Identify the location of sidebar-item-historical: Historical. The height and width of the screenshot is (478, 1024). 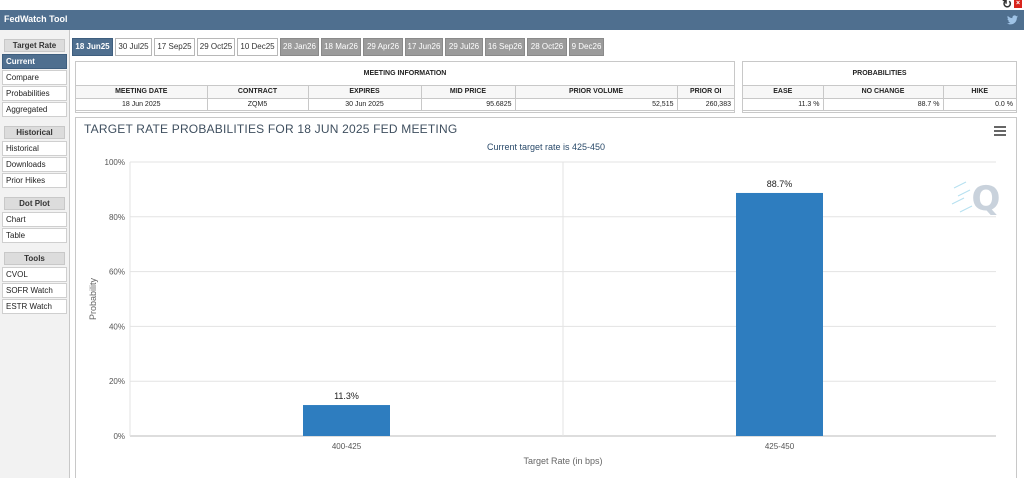
(34, 148).